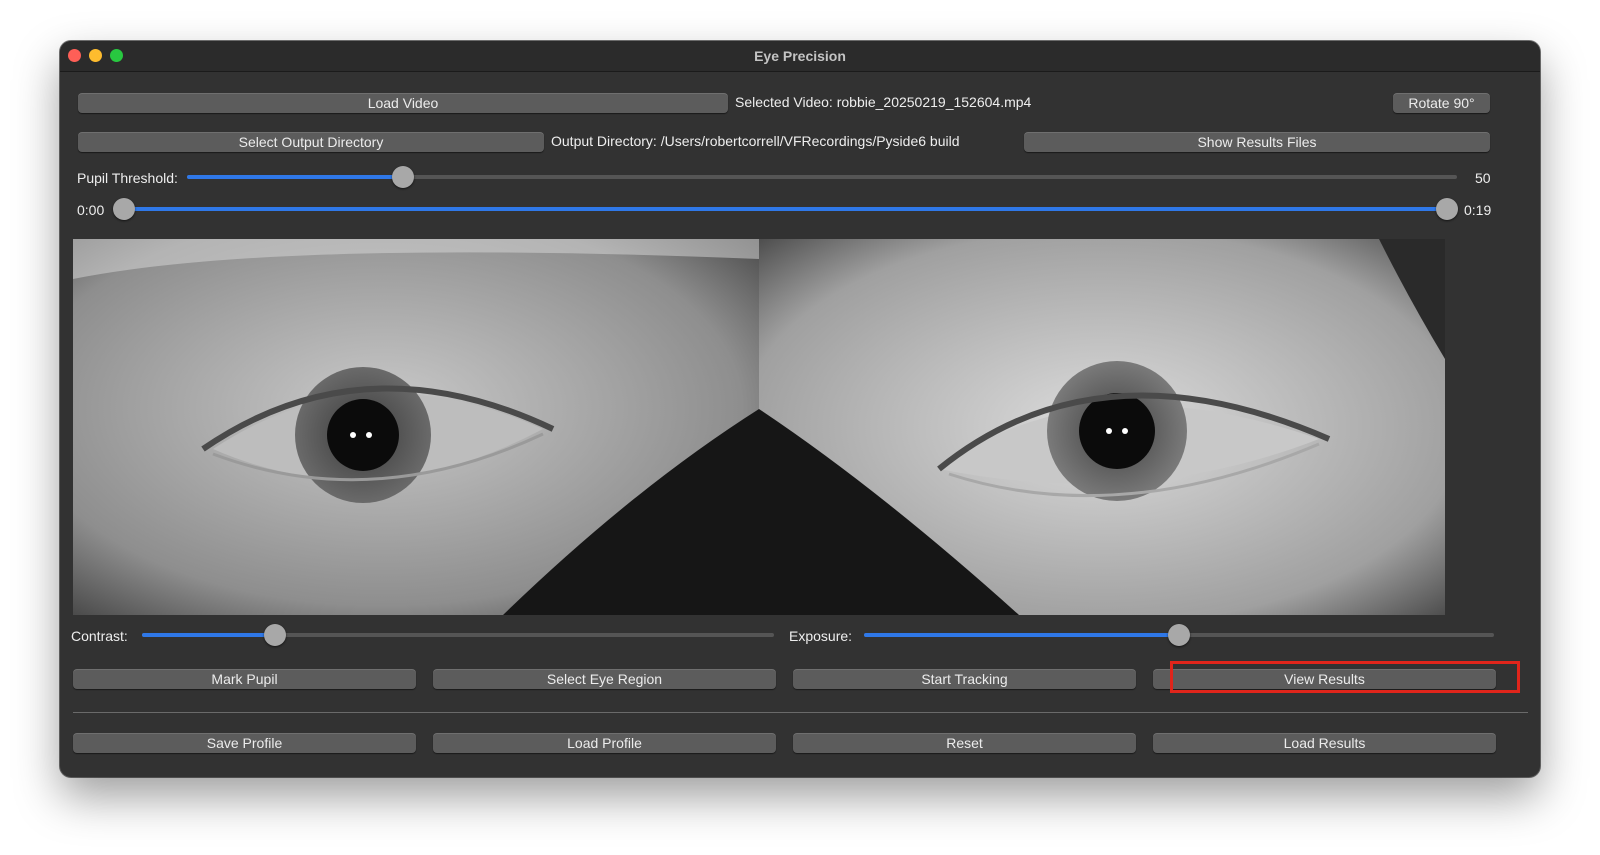  I want to click on select-output-directory-button: Select Output Directory, so click(311, 142).